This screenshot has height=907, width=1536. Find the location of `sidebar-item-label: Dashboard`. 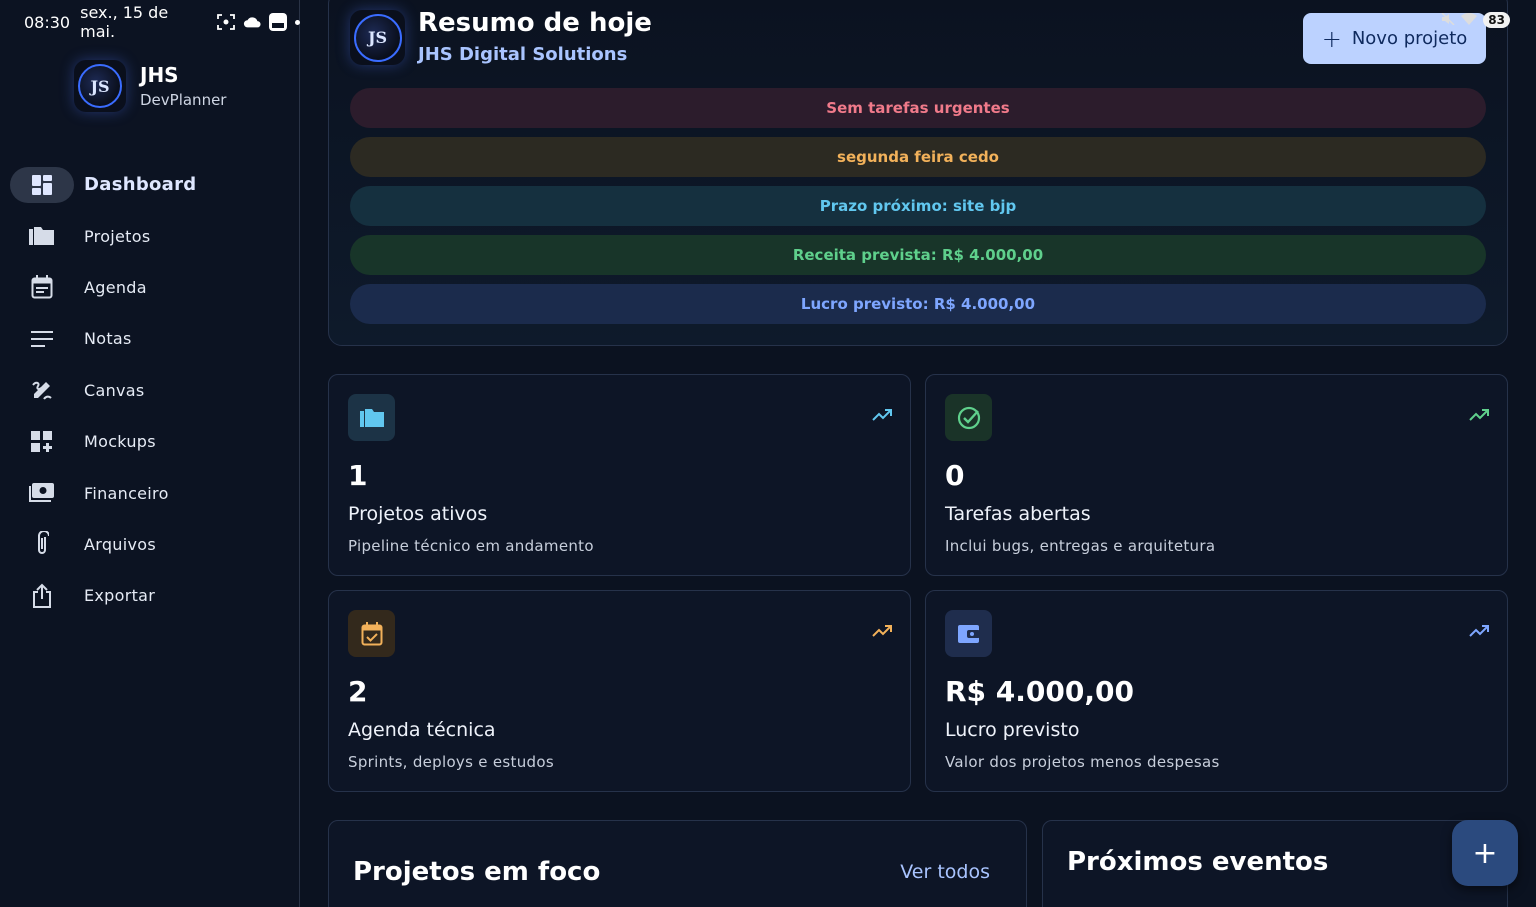

sidebar-item-label: Dashboard is located at coordinates (140, 185).